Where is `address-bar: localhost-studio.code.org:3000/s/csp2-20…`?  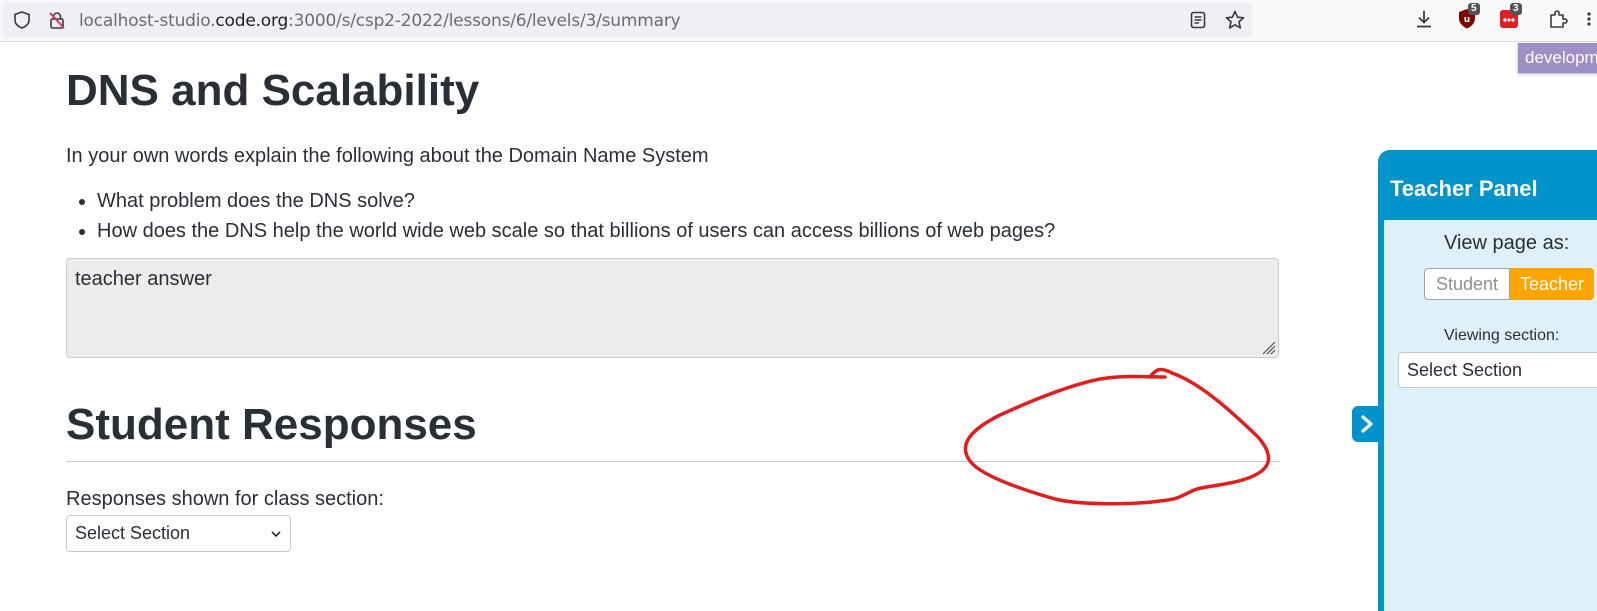 address-bar: localhost-studio.code.org:3000/s/csp2-20… is located at coordinates (627, 20).